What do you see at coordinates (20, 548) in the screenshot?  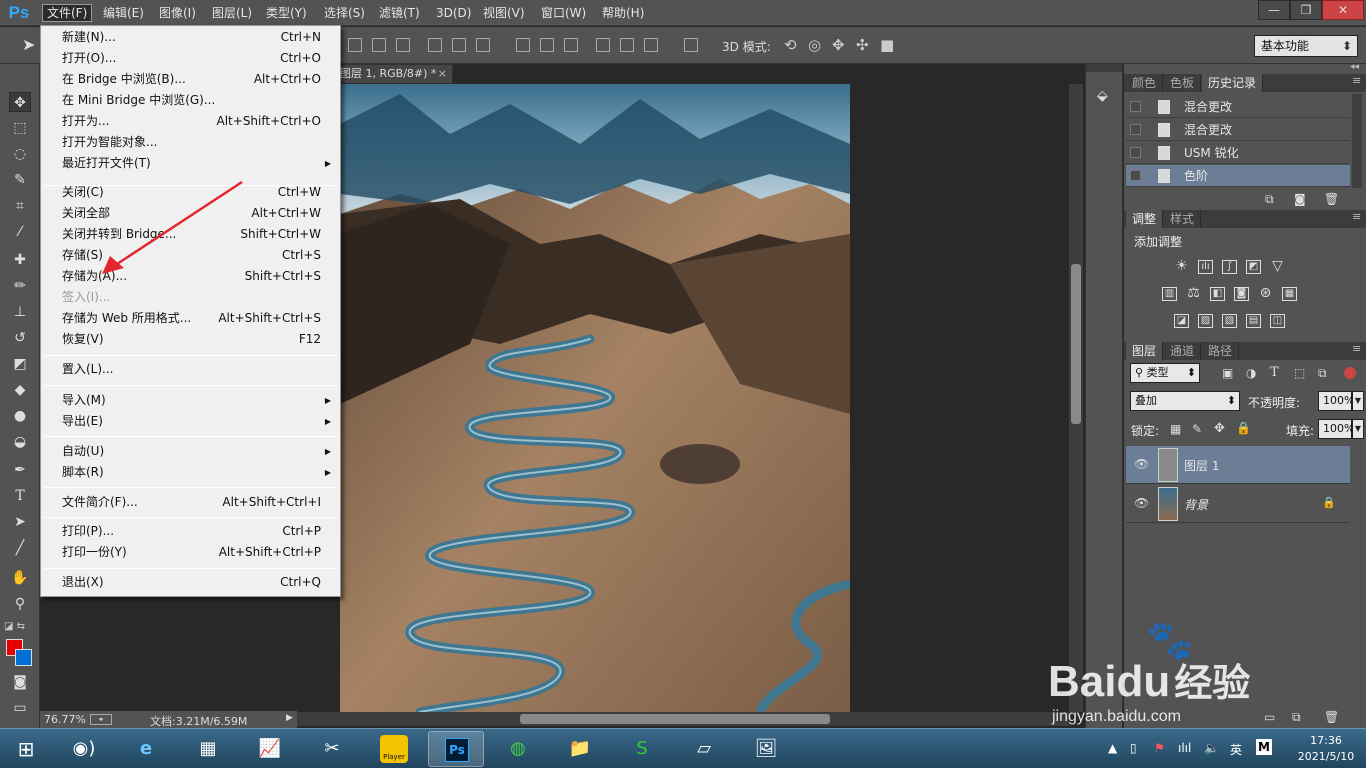 I see `line-tool-icon: ╱` at bounding box center [20, 548].